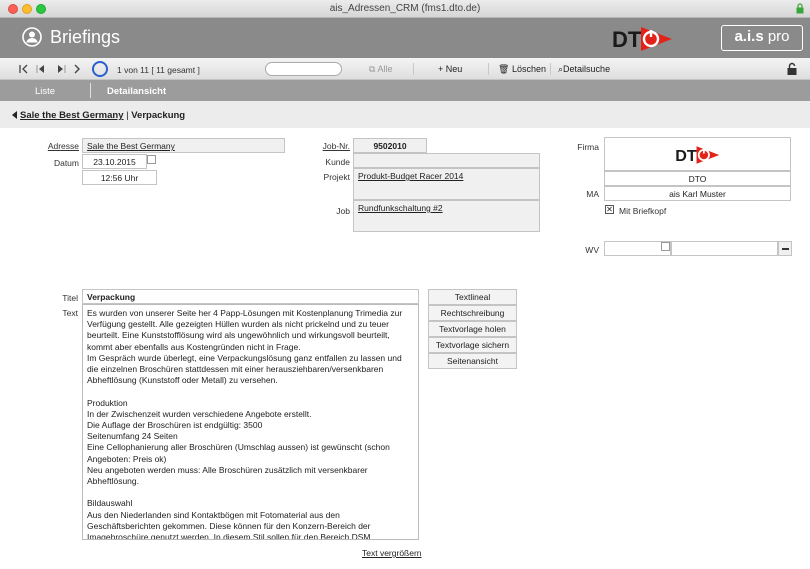  Describe the element at coordinates (587, 69) in the screenshot. I see `detail-search-label: Detailsuche` at that location.